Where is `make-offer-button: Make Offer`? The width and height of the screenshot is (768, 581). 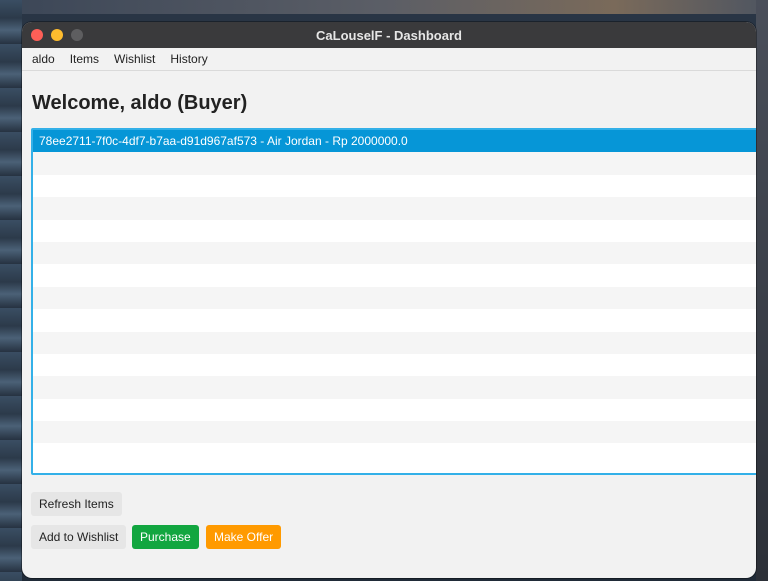 make-offer-button: Make Offer is located at coordinates (244, 537).